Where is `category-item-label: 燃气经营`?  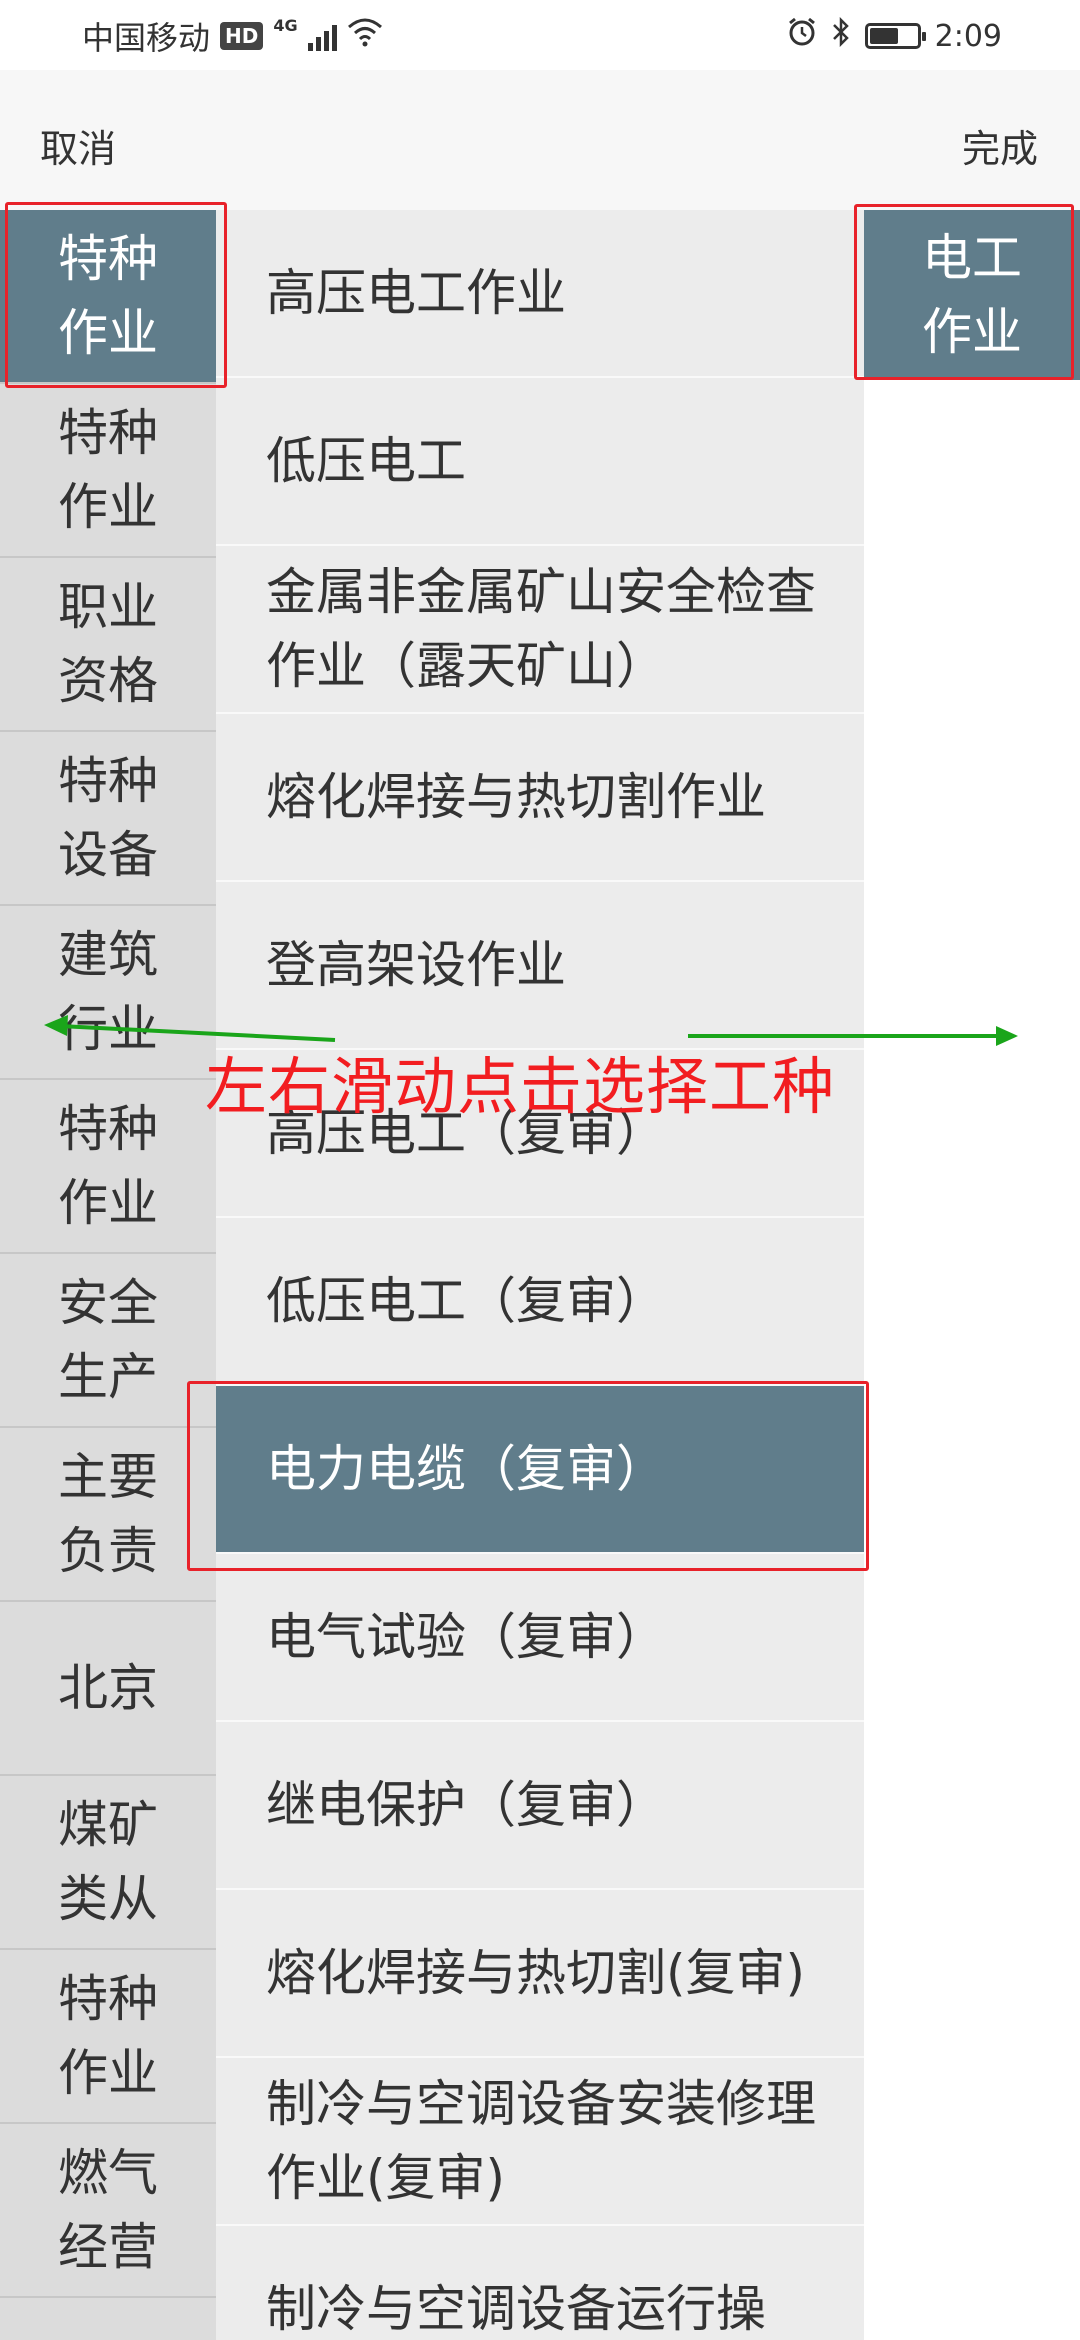 category-item-label: 燃气经营 is located at coordinates (108, 2210).